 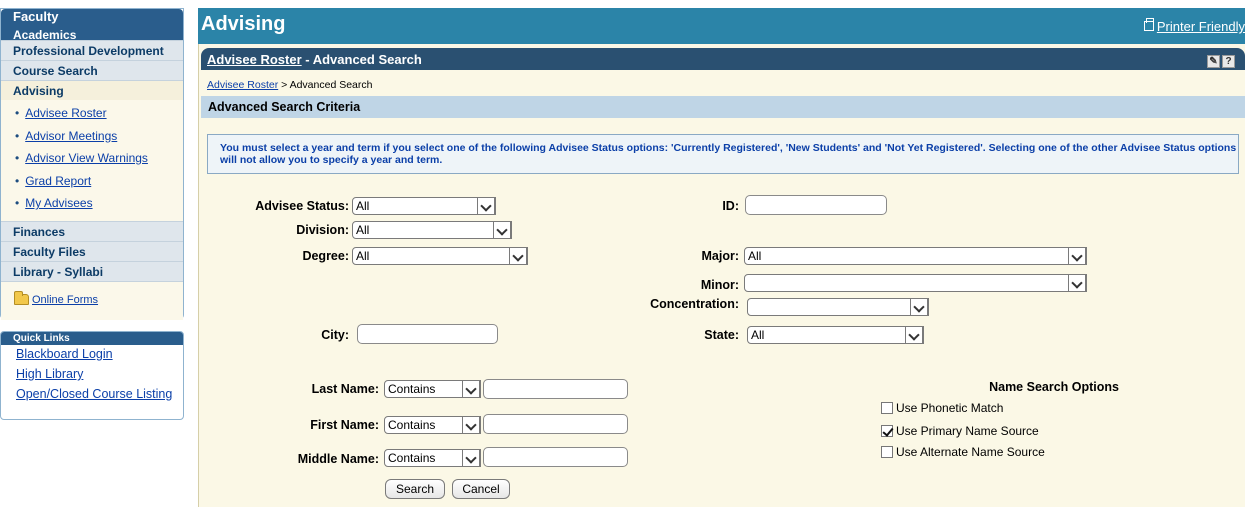 I want to click on grad-report-link: Grad Report, so click(x=58, y=181).